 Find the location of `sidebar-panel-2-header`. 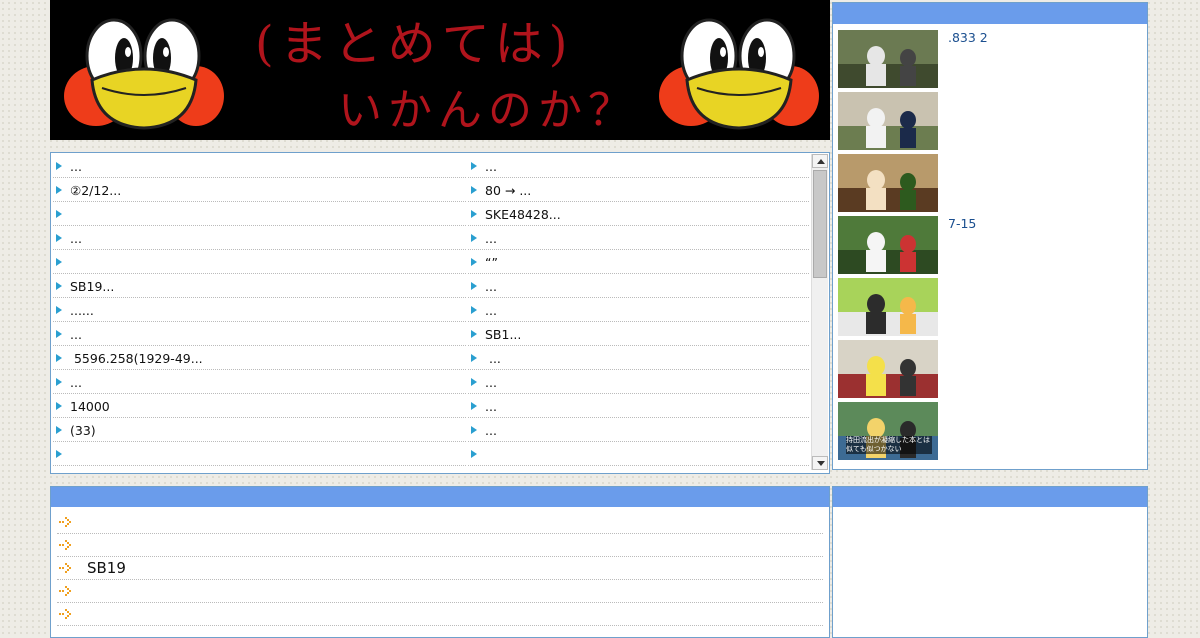

sidebar-panel-2-header is located at coordinates (990, 497).